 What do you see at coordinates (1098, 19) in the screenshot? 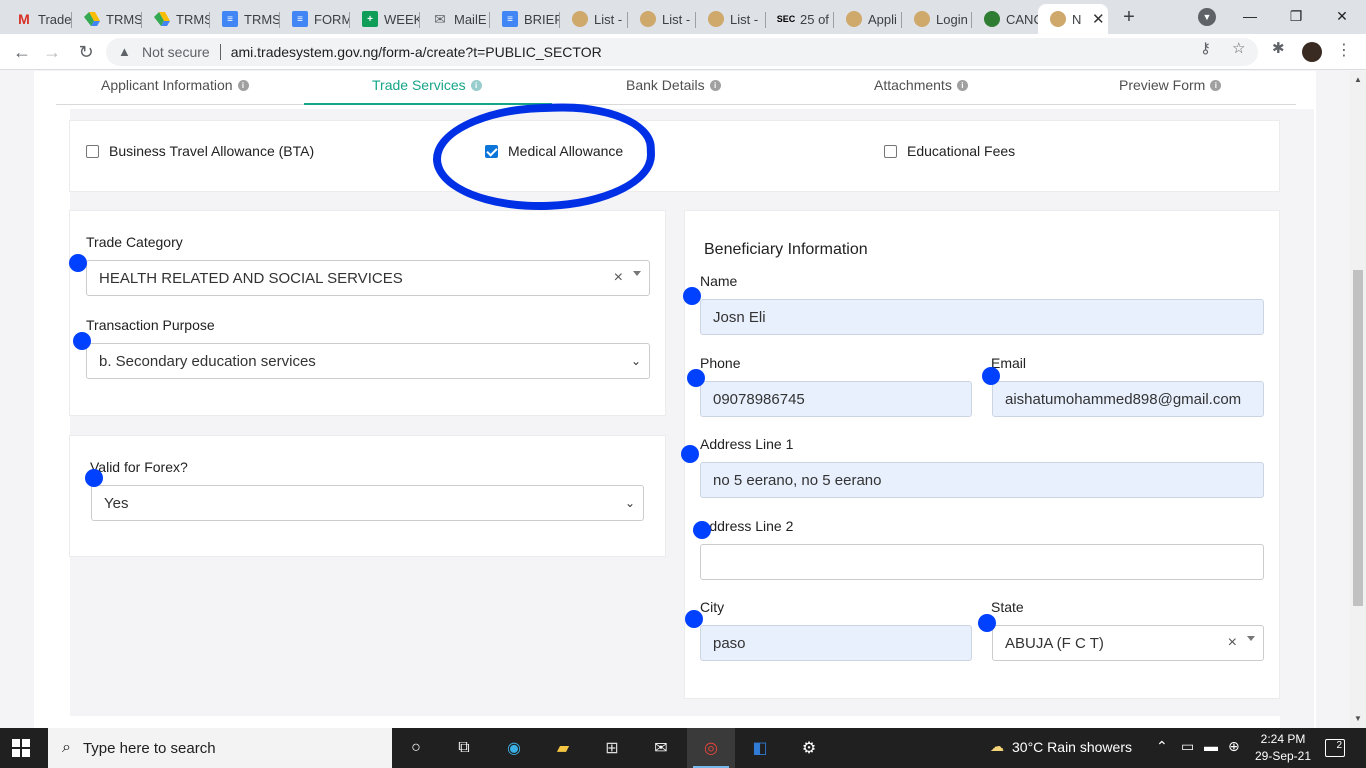
I see `close-tab-icon: ✕` at bounding box center [1098, 19].